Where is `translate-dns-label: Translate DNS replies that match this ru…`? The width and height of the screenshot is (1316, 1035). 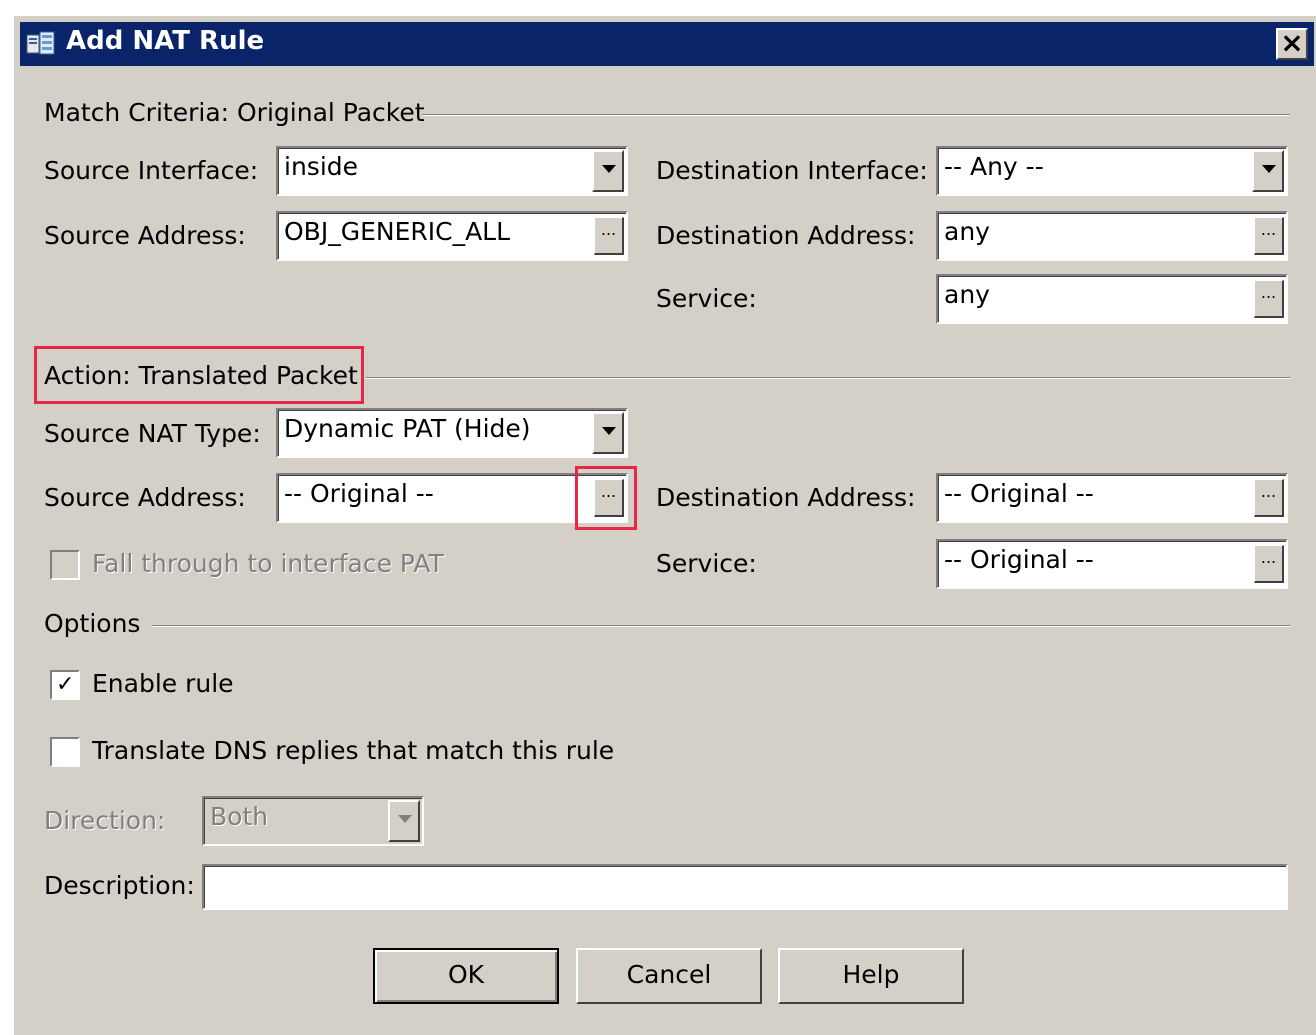 translate-dns-label: Translate DNS replies that match this ru… is located at coordinates (353, 750).